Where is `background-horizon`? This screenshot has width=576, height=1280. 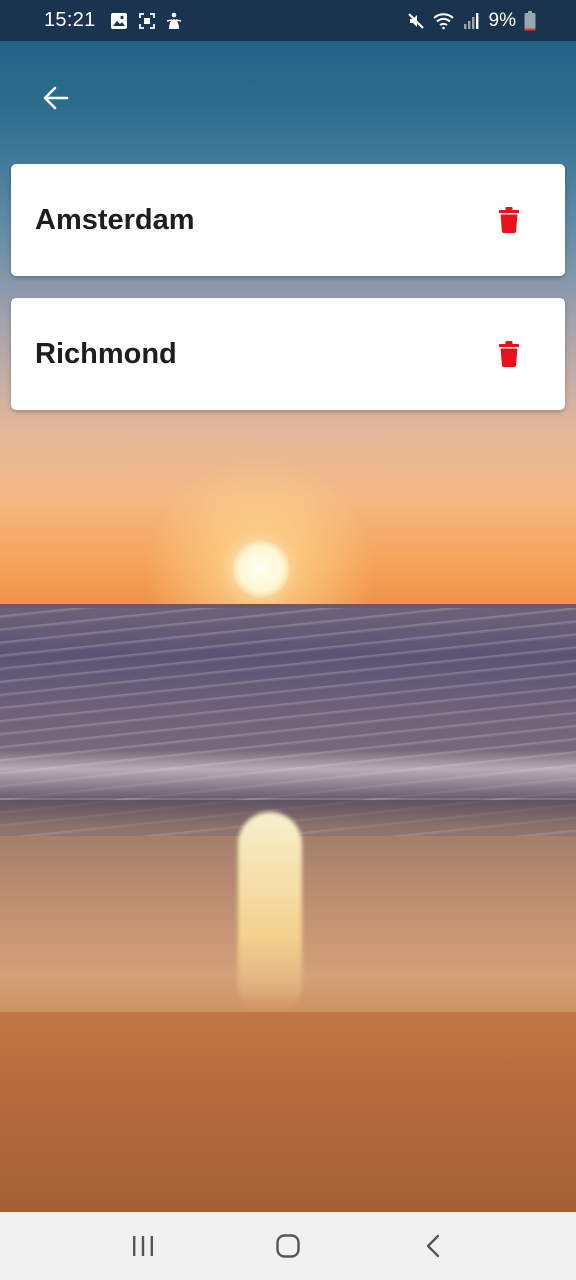 background-horizon is located at coordinates (288, 606).